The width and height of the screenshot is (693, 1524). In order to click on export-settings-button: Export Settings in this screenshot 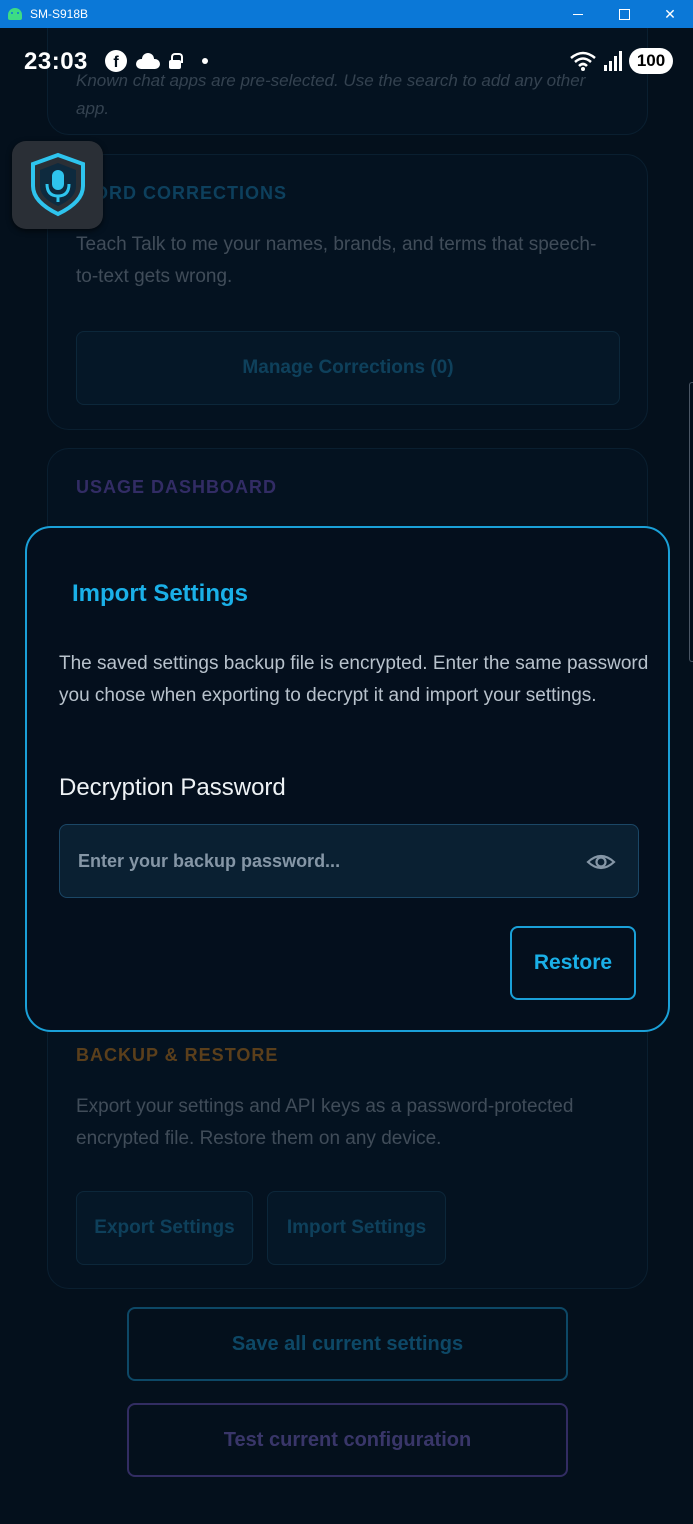, I will do `click(164, 1228)`.